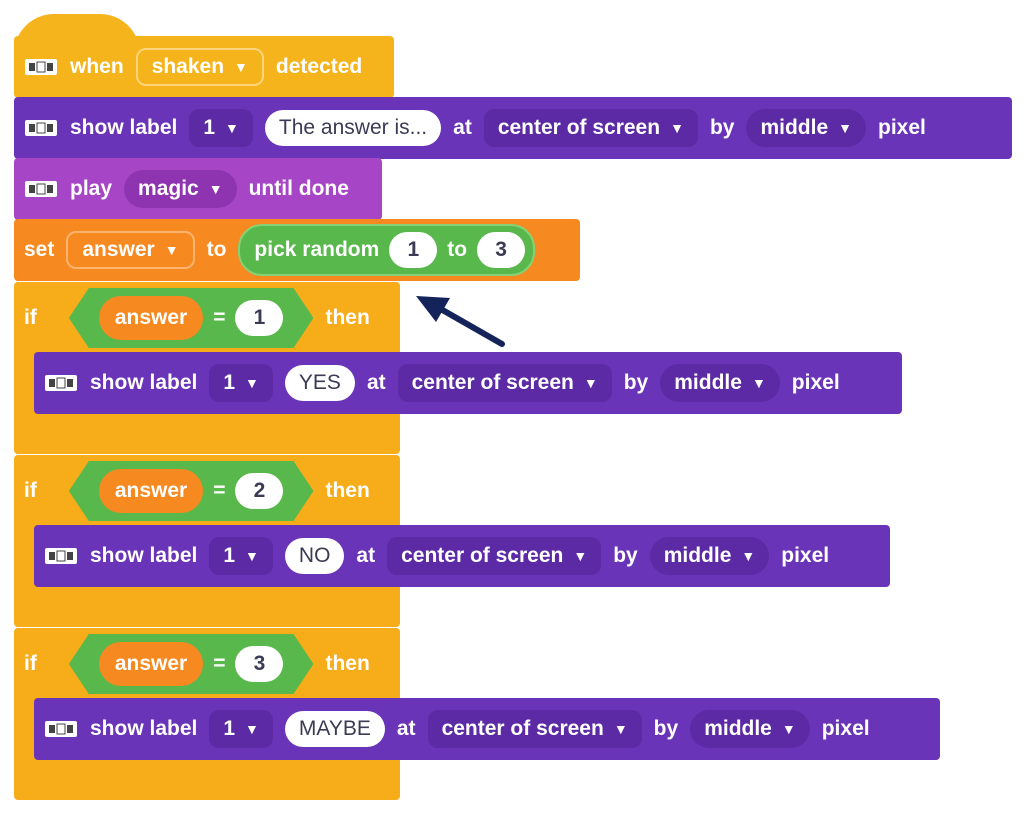 Image resolution: width=1024 pixels, height=828 pixels. I want to click on shaken-dropdown: shaken ▼, so click(199, 67).